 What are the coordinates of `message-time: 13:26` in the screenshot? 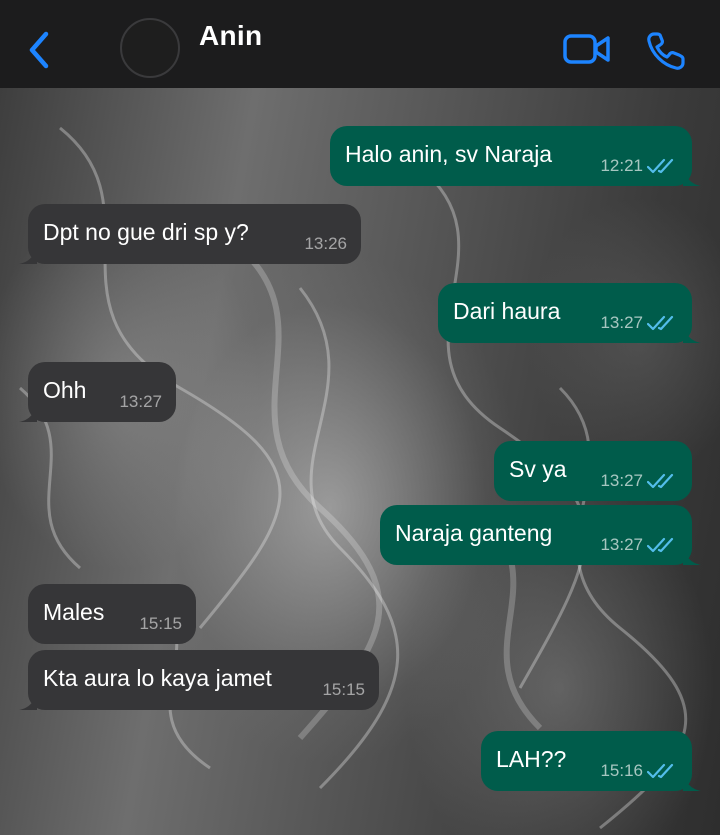 It's located at (325, 243).